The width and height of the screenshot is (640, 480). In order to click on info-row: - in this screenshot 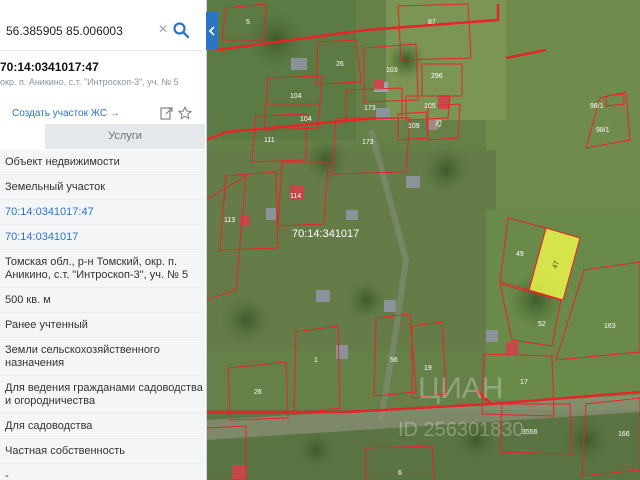, I will do `click(102, 472)`.